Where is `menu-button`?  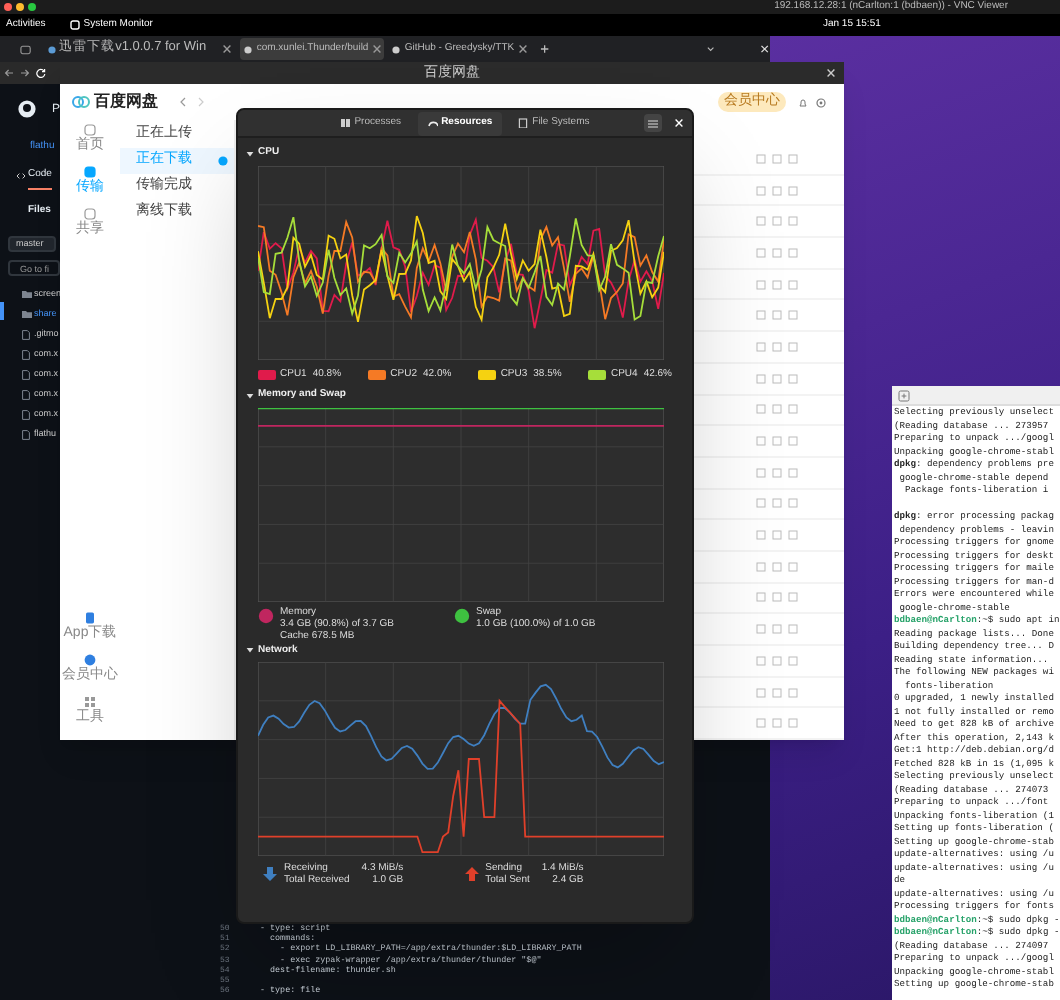 menu-button is located at coordinates (653, 123).